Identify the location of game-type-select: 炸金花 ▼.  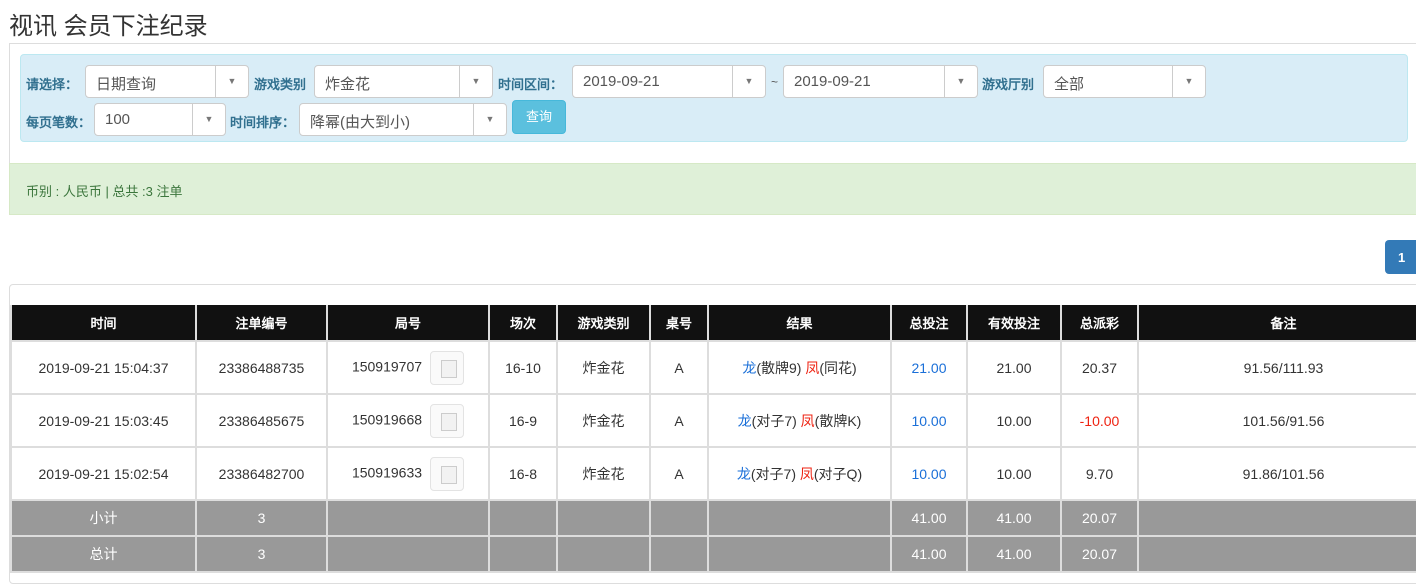
(403, 81).